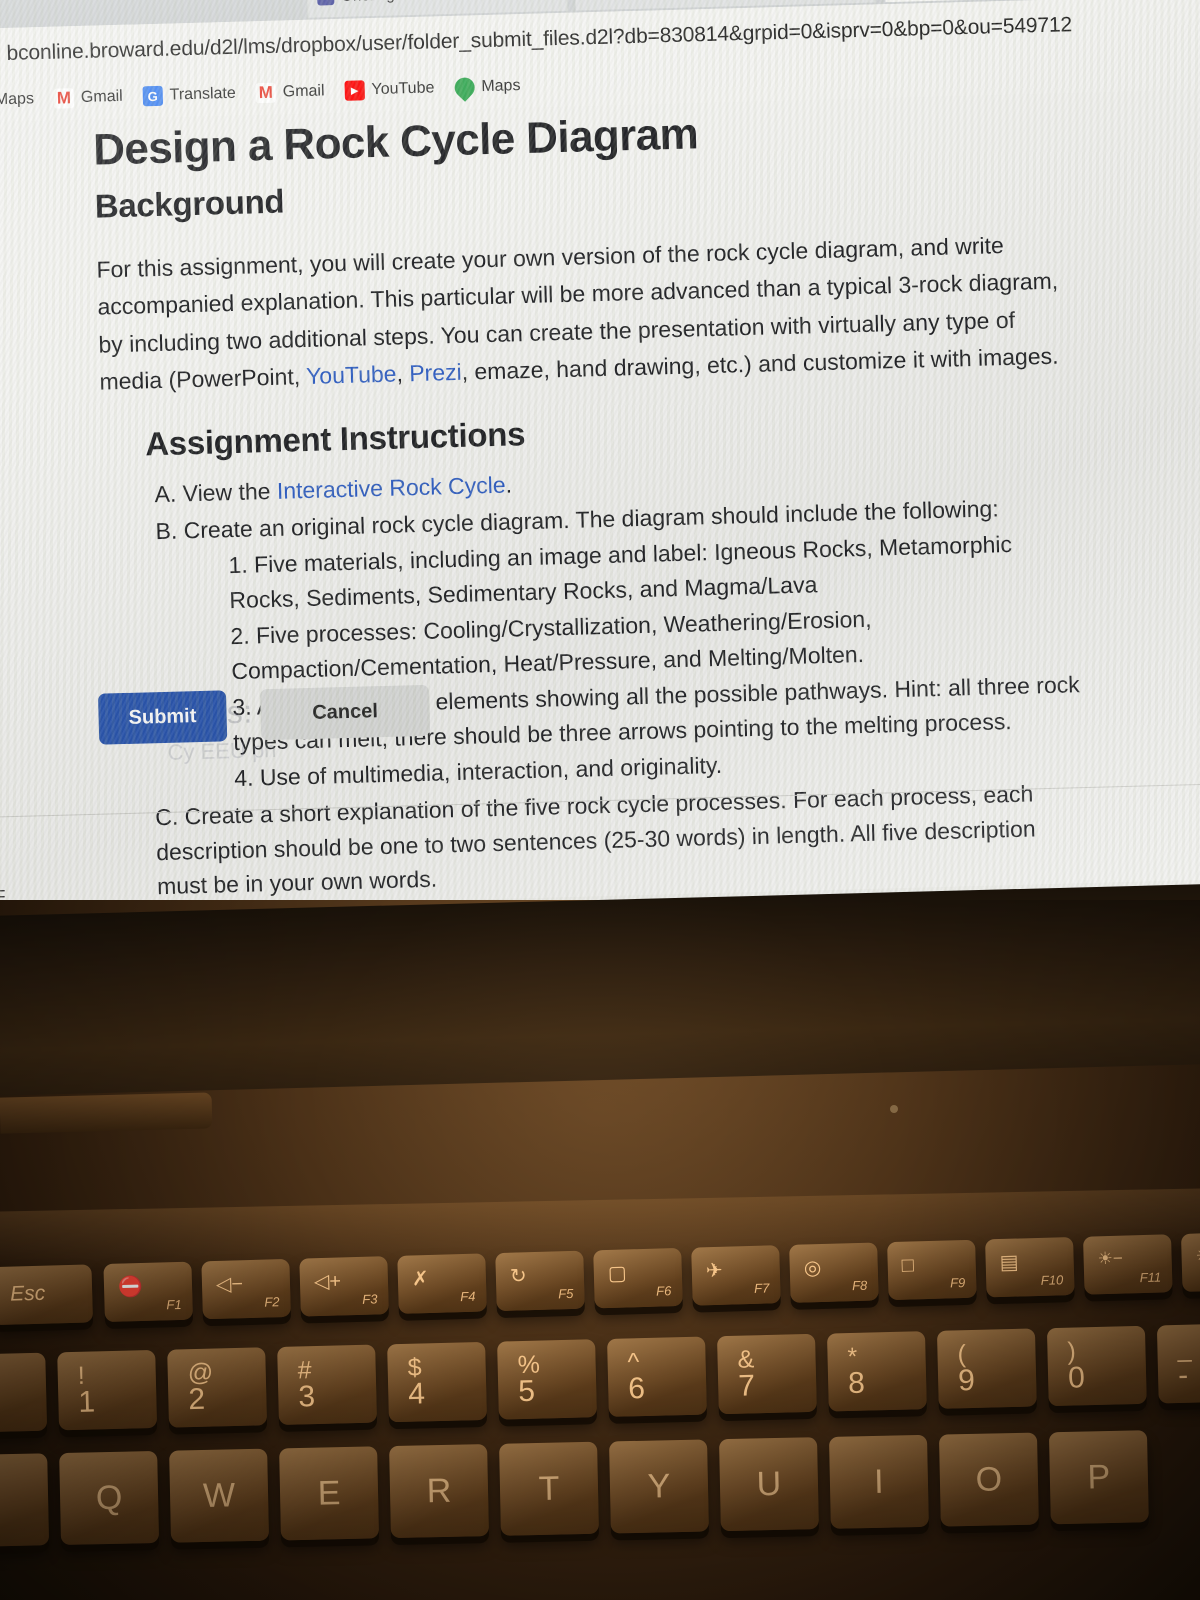 The width and height of the screenshot is (1200, 1600). I want to click on link-prezi: Prezi, so click(435, 372).